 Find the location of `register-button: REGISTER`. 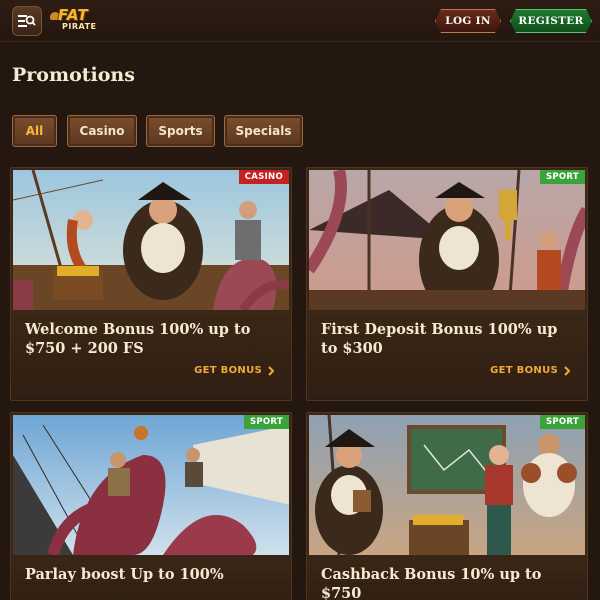

register-button: REGISTER is located at coordinates (551, 21).